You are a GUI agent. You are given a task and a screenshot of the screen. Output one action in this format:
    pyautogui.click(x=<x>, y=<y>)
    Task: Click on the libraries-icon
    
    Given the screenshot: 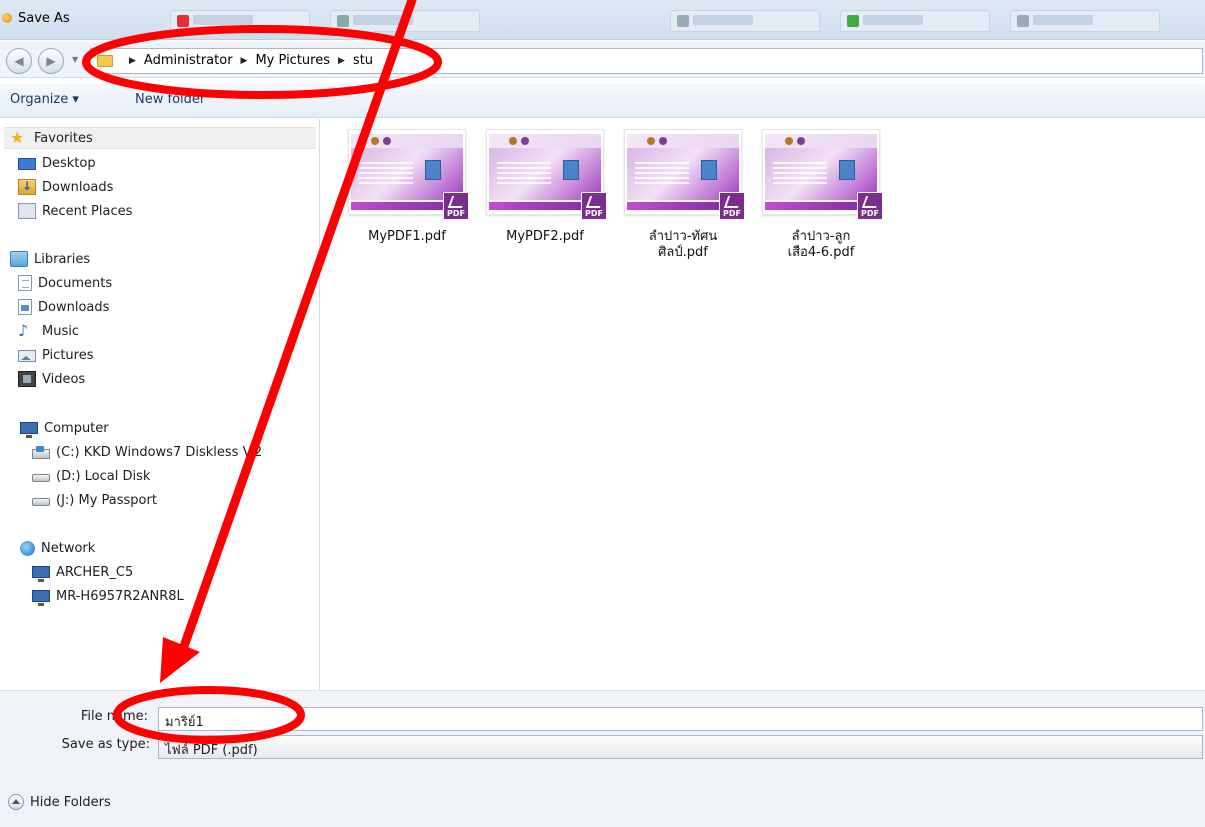 What is the action you would take?
    pyautogui.click(x=19, y=259)
    